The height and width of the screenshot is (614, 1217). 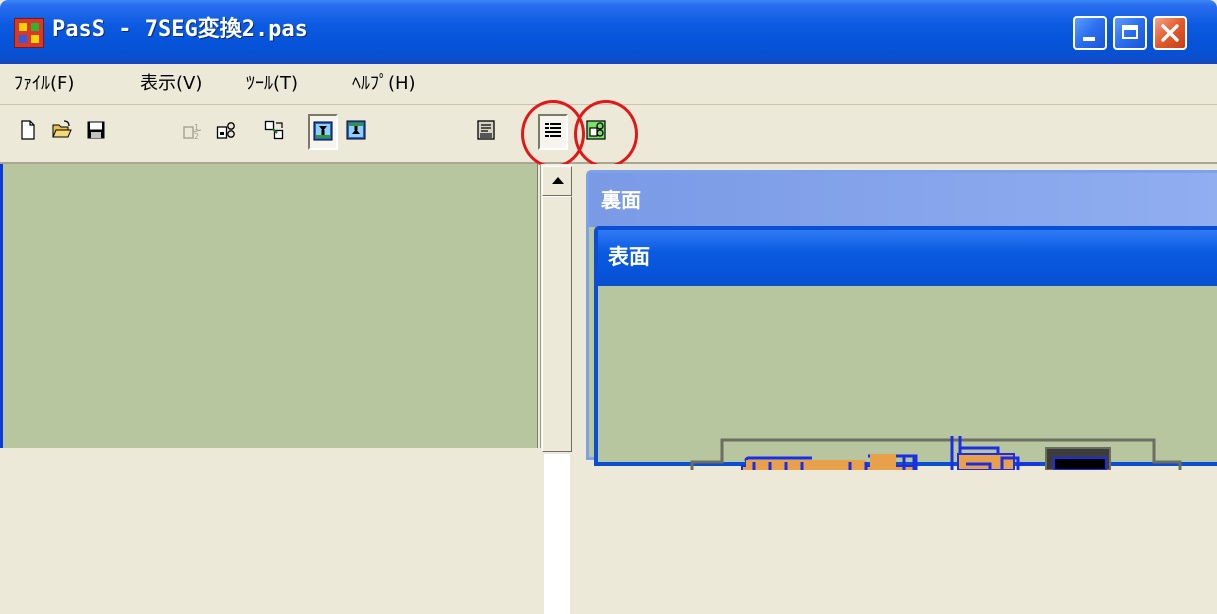 I want to click on ic-component, so click(x=1080, y=463).